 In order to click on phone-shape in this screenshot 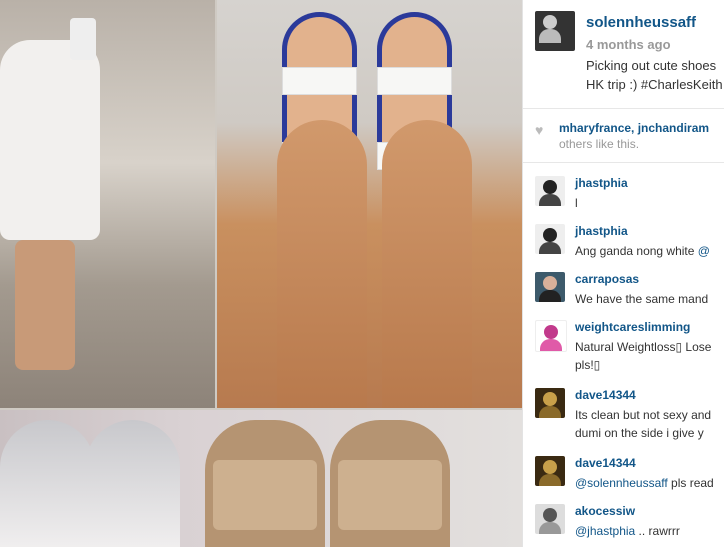, I will do `click(83, 39)`.